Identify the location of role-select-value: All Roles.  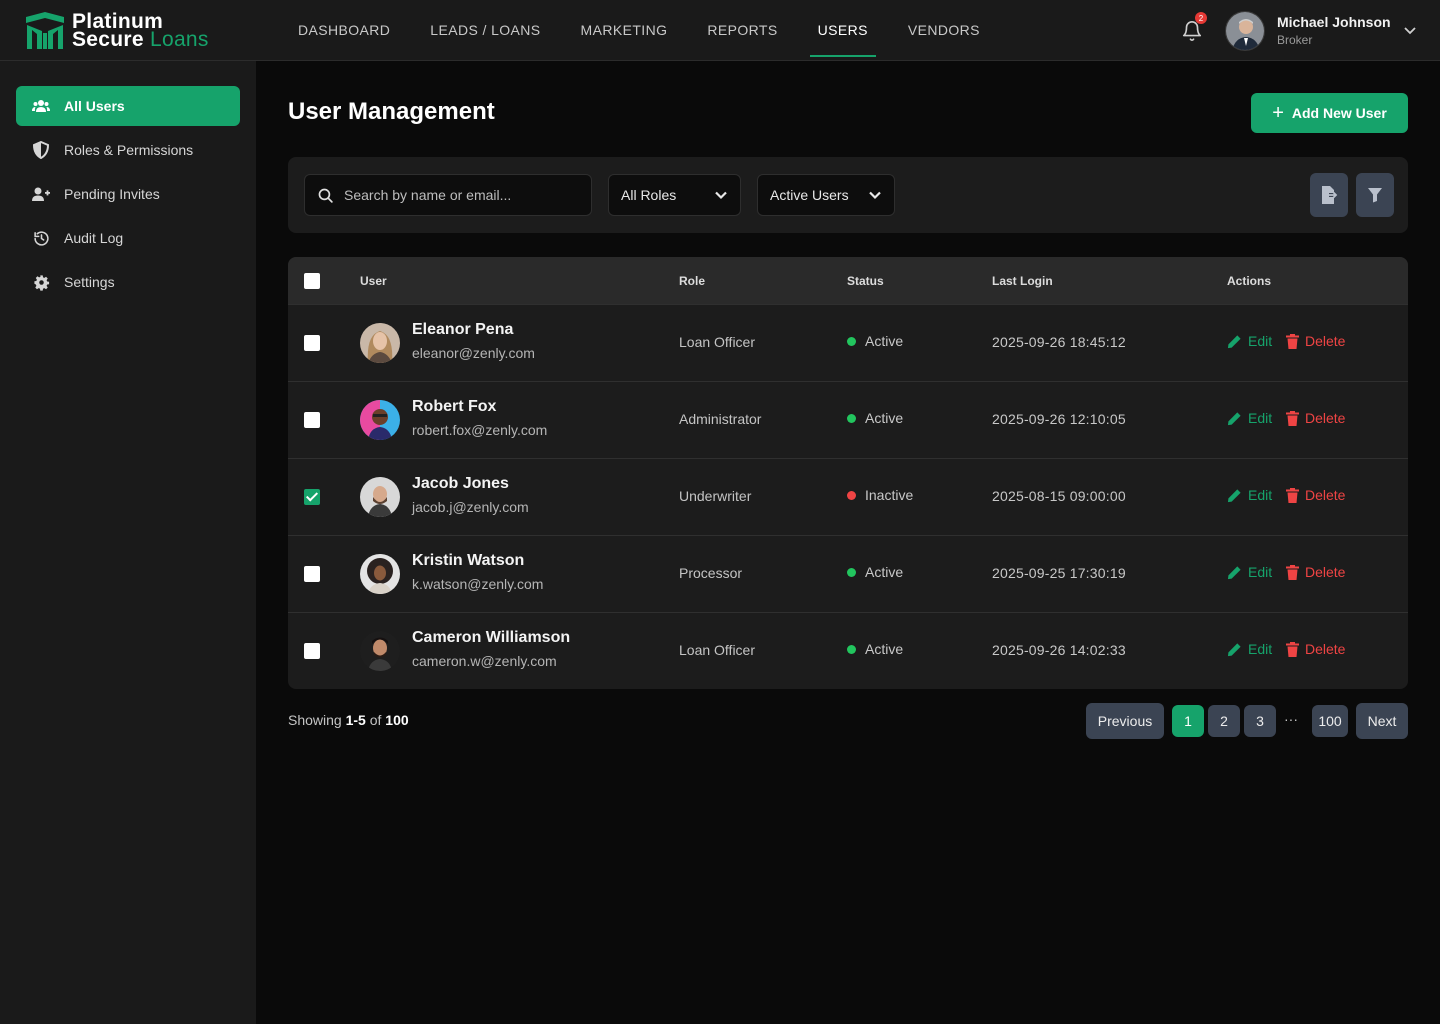
(649, 195).